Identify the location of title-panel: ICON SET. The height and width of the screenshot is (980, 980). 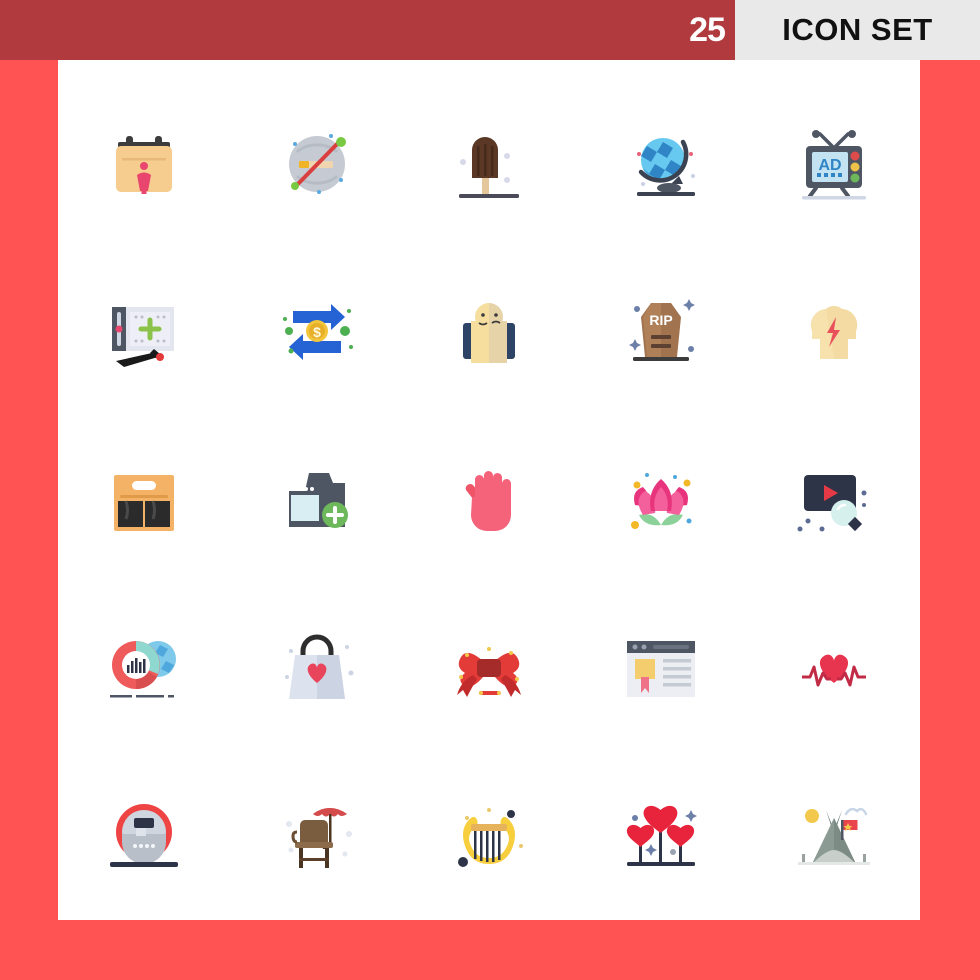
(857, 30).